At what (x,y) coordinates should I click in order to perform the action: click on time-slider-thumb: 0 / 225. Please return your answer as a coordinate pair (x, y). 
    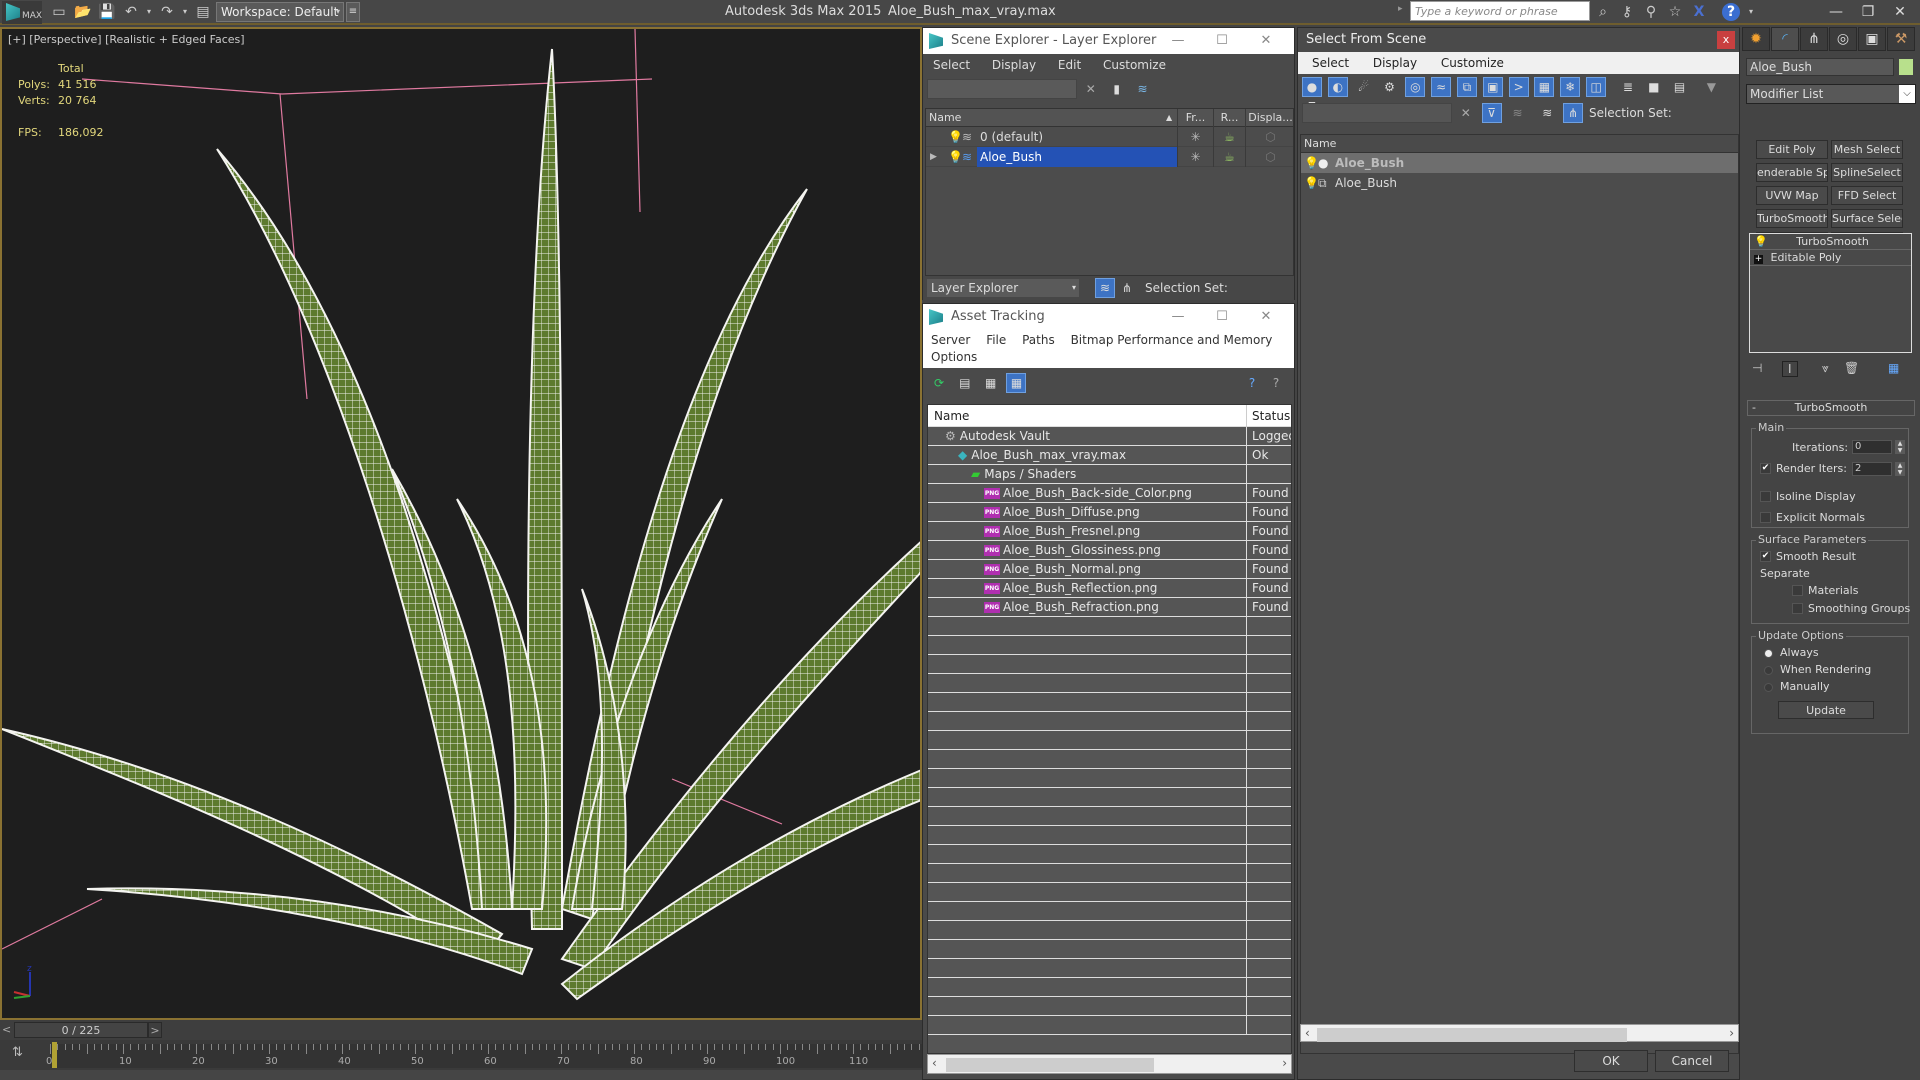
    Looking at the image, I should click on (81, 1030).